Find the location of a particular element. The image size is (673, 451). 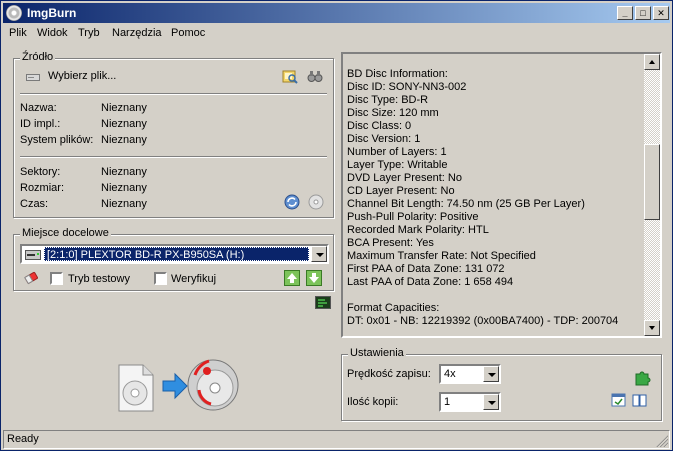

name-label: Nazwa: is located at coordinates (38, 108).